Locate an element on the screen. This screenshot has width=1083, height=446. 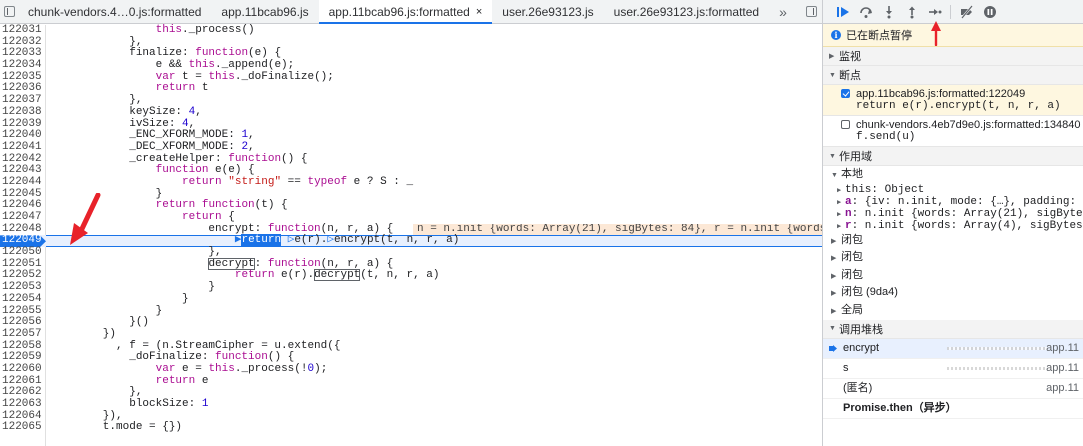
tab-app-js: app.11bcab96.js is located at coordinates (264, 11).